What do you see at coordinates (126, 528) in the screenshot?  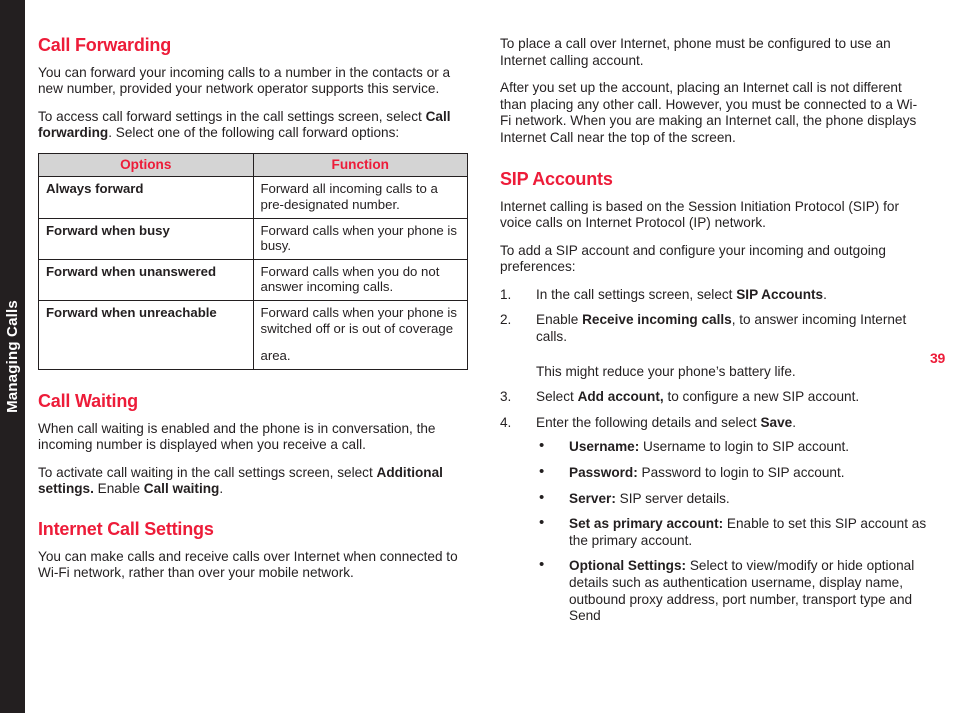 I see `heading-internet-call-settings: Internet Call Settings` at bounding box center [126, 528].